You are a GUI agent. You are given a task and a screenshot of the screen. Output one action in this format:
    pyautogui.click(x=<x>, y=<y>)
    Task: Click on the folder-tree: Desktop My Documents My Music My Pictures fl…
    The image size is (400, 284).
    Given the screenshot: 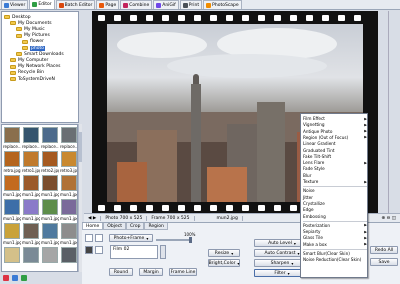 What is the action you would take?
    pyautogui.click(x=40, y=67)
    